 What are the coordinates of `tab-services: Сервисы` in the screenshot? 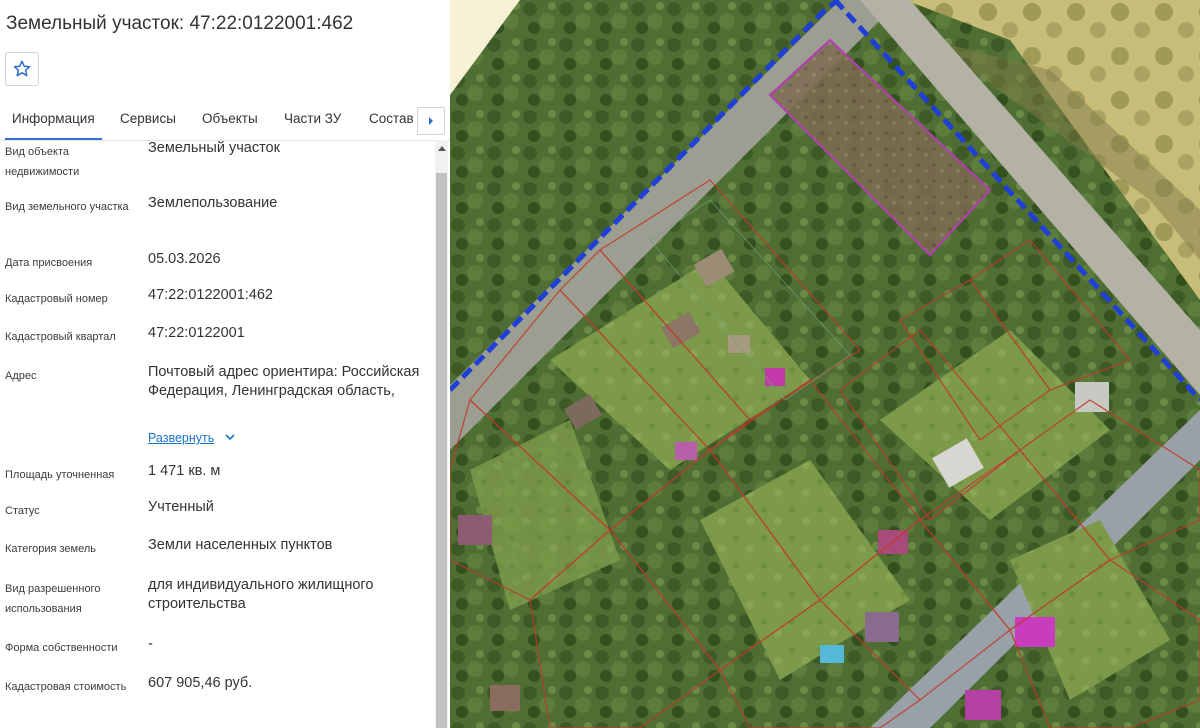 It's located at (148, 119).